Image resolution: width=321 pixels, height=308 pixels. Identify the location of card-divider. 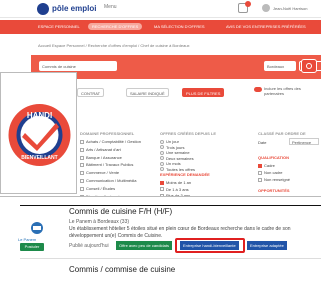
(170, 205).